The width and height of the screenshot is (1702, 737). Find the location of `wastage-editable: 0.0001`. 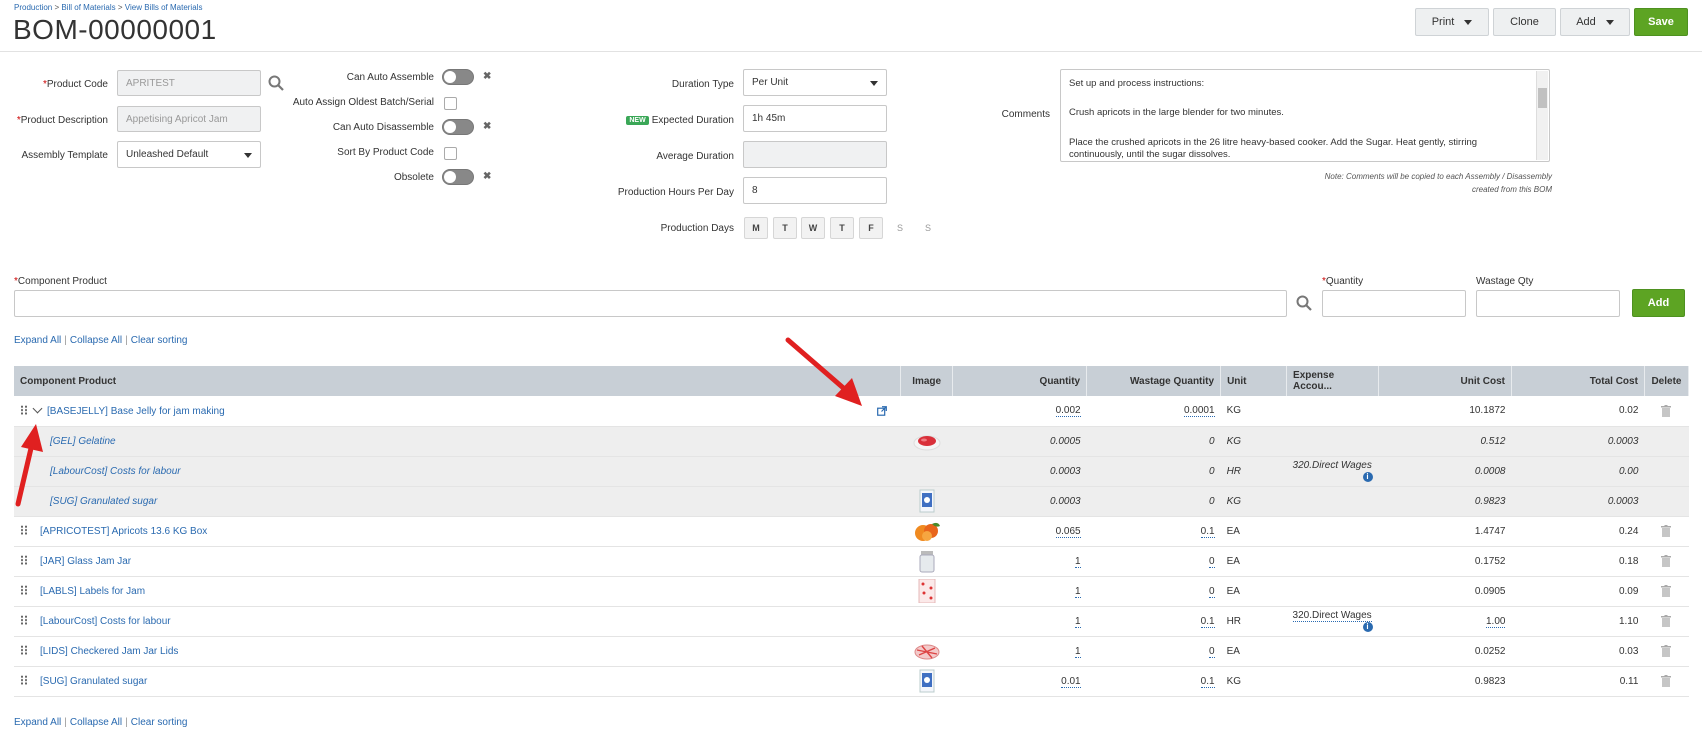

wastage-editable: 0.0001 is located at coordinates (1199, 411).